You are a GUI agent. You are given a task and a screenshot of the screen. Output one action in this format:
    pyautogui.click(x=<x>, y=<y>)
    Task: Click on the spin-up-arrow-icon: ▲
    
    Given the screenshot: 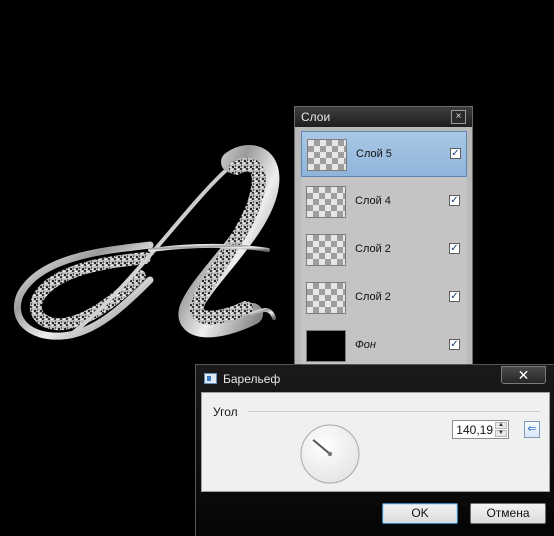 What is the action you would take?
    pyautogui.click(x=501, y=425)
    